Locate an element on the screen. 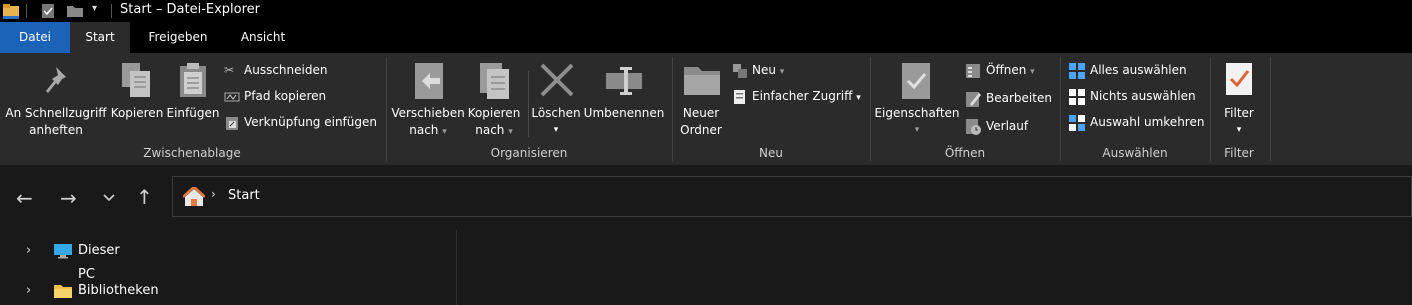 This screenshot has height=305, width=1412. back-arrow-icon: ← is located at coordinates (24, 198).